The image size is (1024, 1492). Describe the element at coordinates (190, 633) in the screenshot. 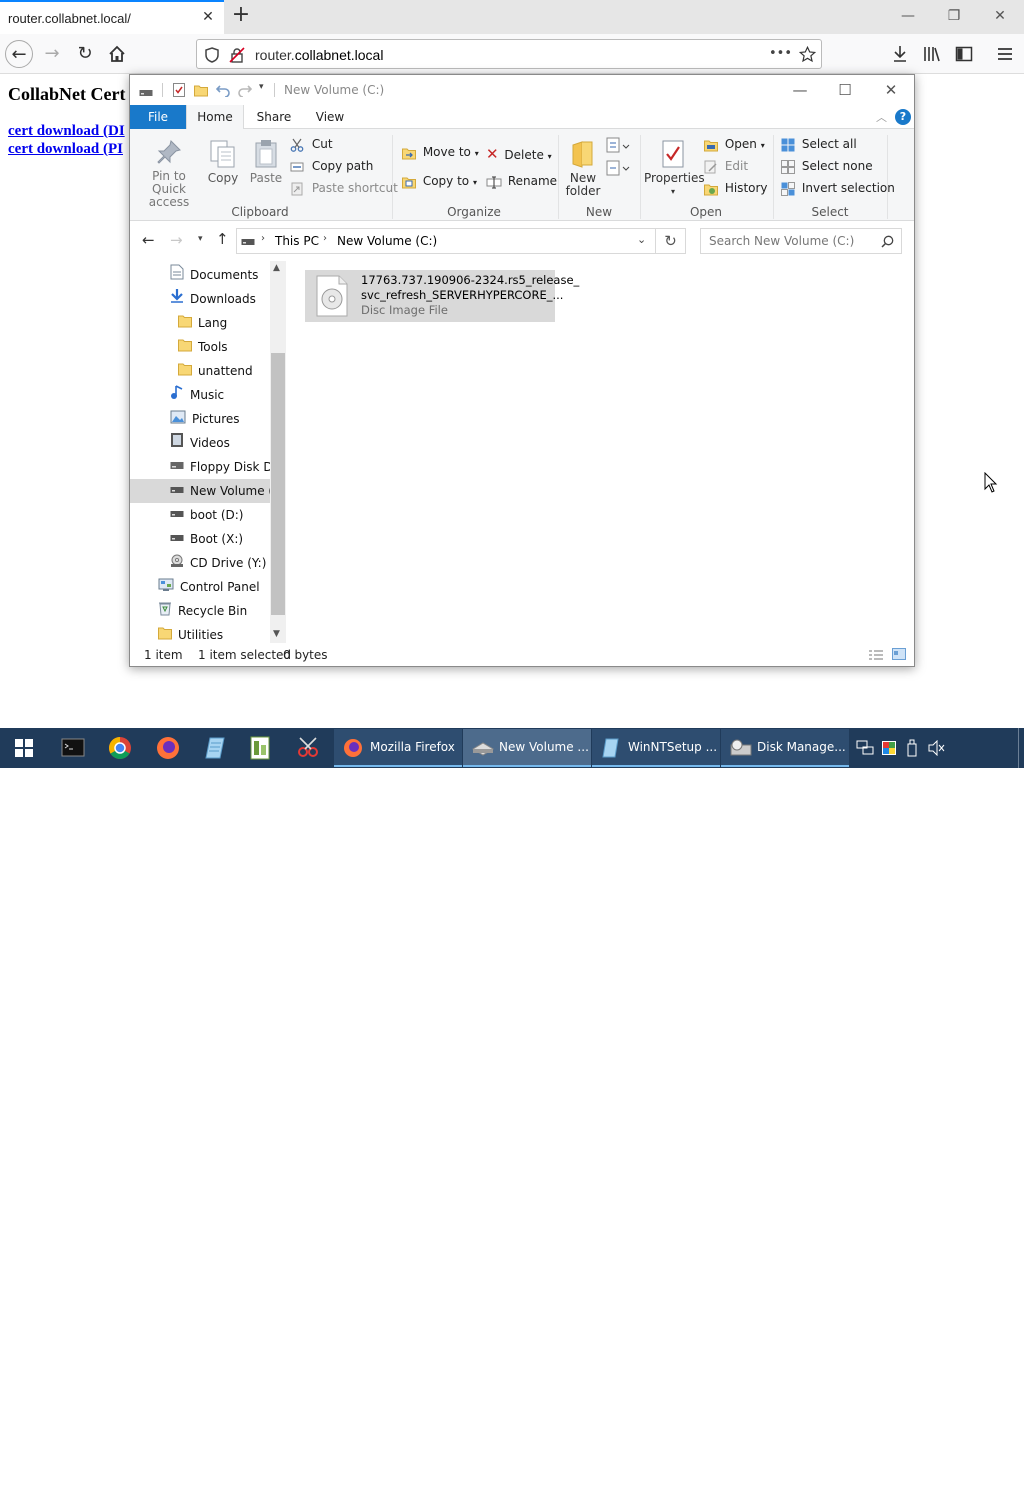

I see `nav-item: Utilities` at that location.